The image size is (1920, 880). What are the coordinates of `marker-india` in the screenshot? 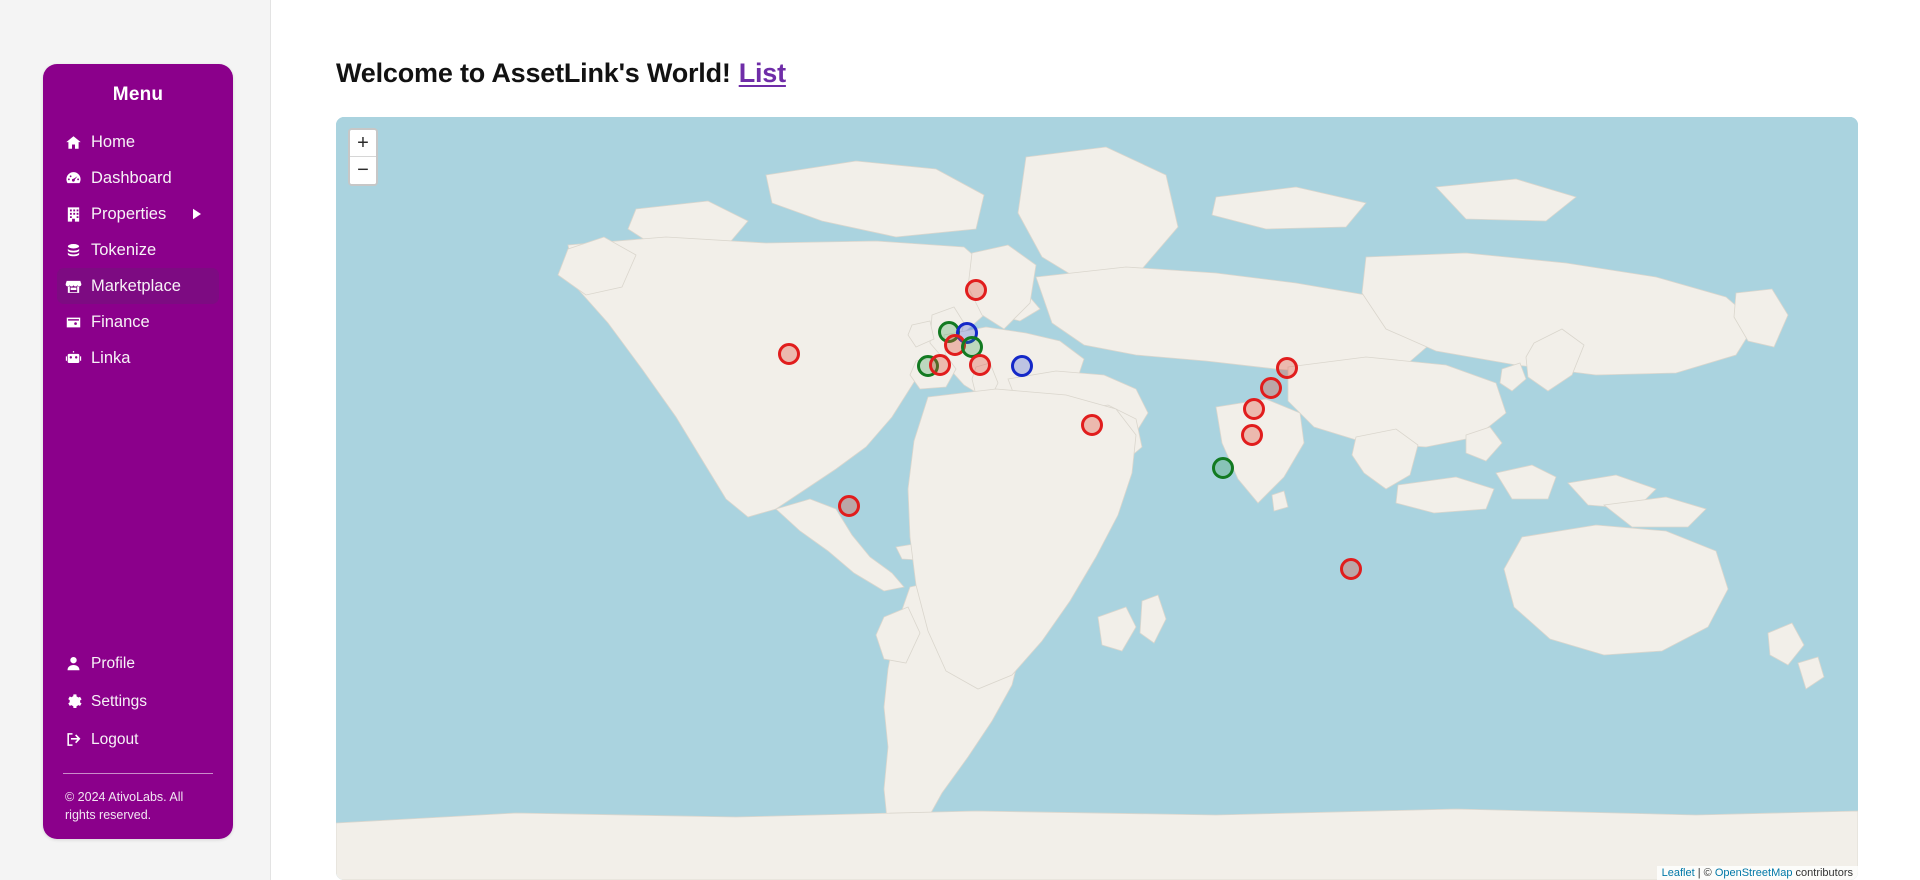 It's located at (1252, 435).